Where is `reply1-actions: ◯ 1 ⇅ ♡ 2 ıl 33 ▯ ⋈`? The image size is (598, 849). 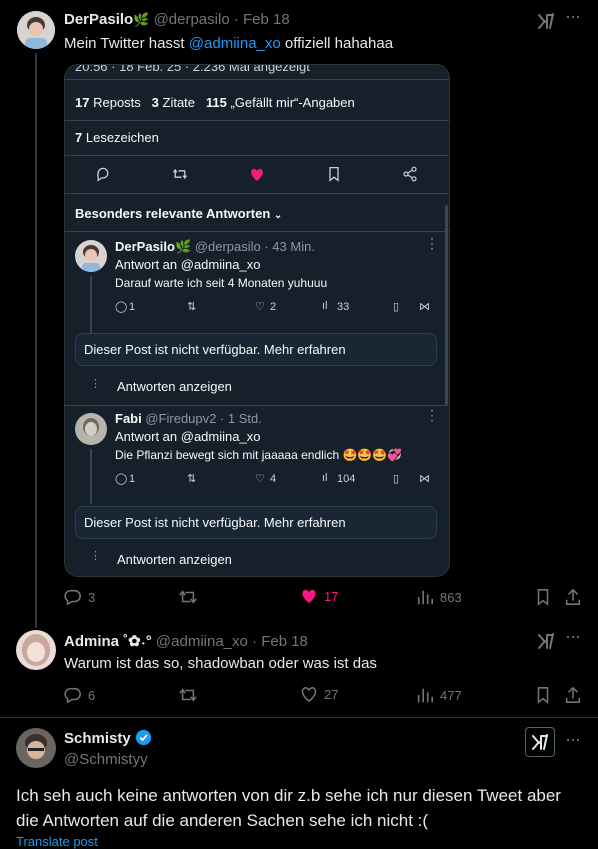
reply1-actions: ◯ 1 ⇅ ♡ 2 ıl 33 ▯ ⋈ is located at coordinates (275, 308).